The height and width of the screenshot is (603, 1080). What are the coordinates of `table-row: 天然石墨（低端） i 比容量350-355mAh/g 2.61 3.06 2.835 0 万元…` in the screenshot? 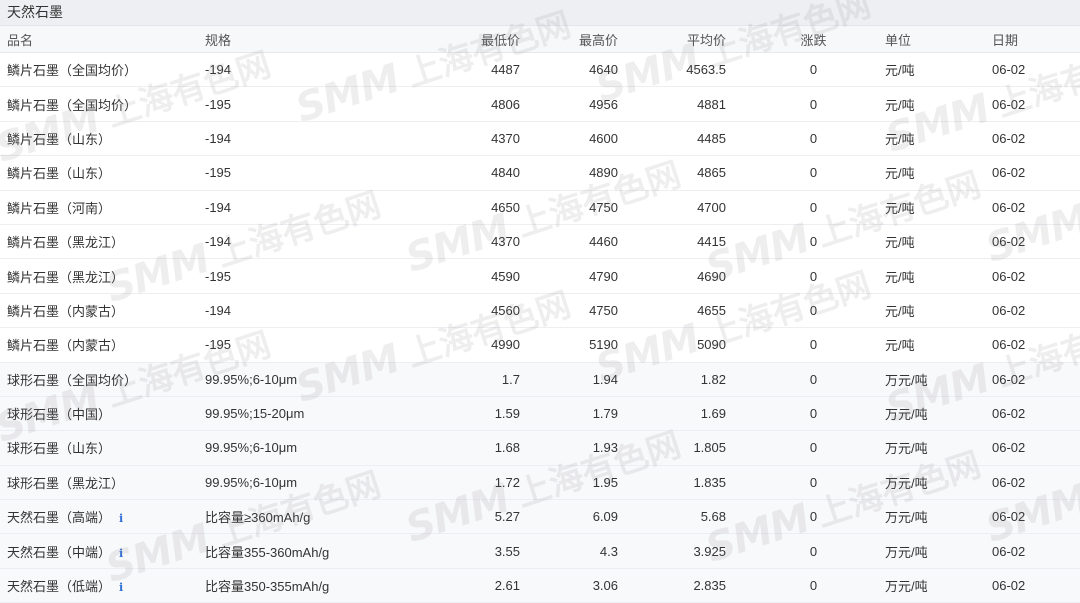 It's located at (540, 585).